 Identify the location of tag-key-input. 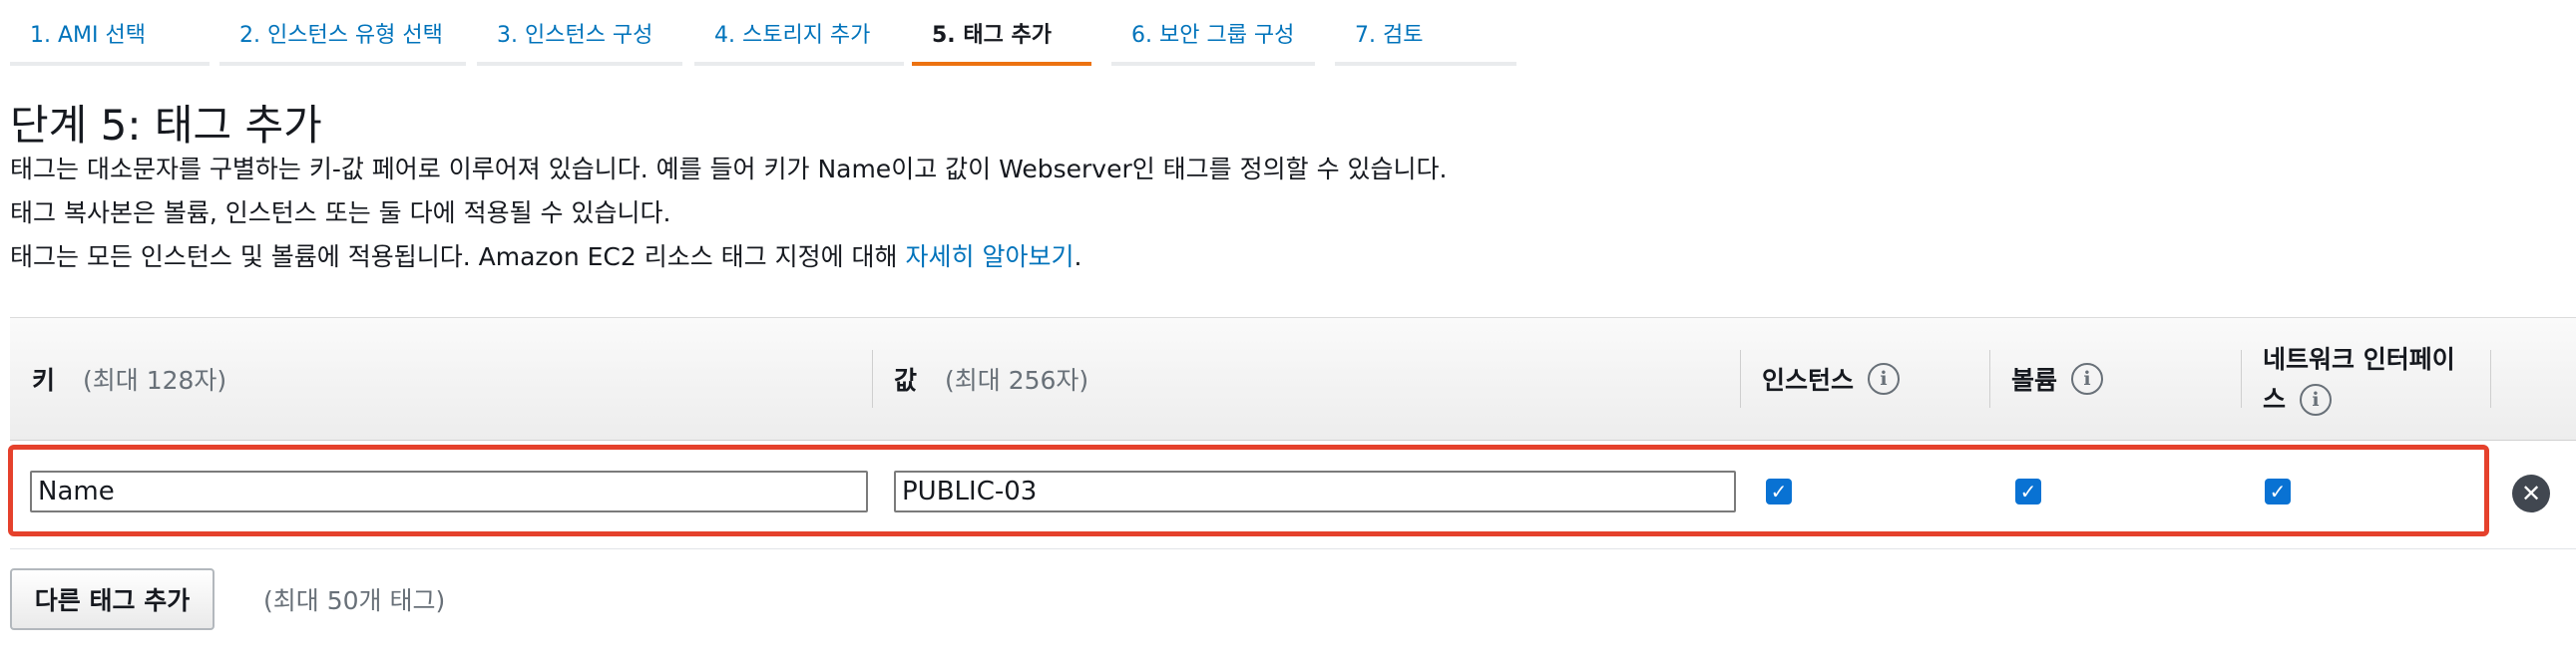
(449, 491).